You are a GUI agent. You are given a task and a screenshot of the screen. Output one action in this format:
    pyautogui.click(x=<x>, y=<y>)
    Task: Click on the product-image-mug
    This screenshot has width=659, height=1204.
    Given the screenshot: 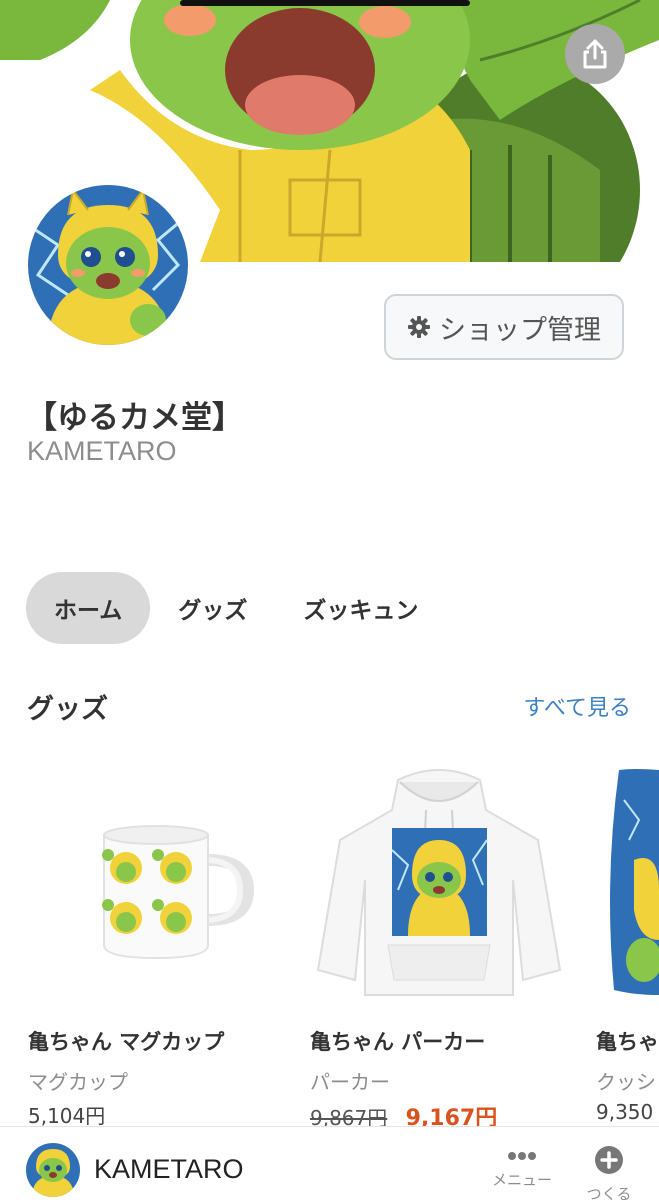 What is the action you would take?
    pyautogui.click(x=157, y=871)
    